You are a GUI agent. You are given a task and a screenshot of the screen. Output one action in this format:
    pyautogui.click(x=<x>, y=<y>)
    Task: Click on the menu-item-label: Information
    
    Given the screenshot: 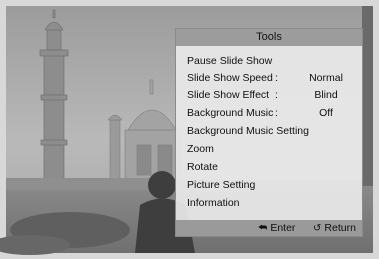 What is the action you would take?
    pyautogui.click(x=213, y=203)
    